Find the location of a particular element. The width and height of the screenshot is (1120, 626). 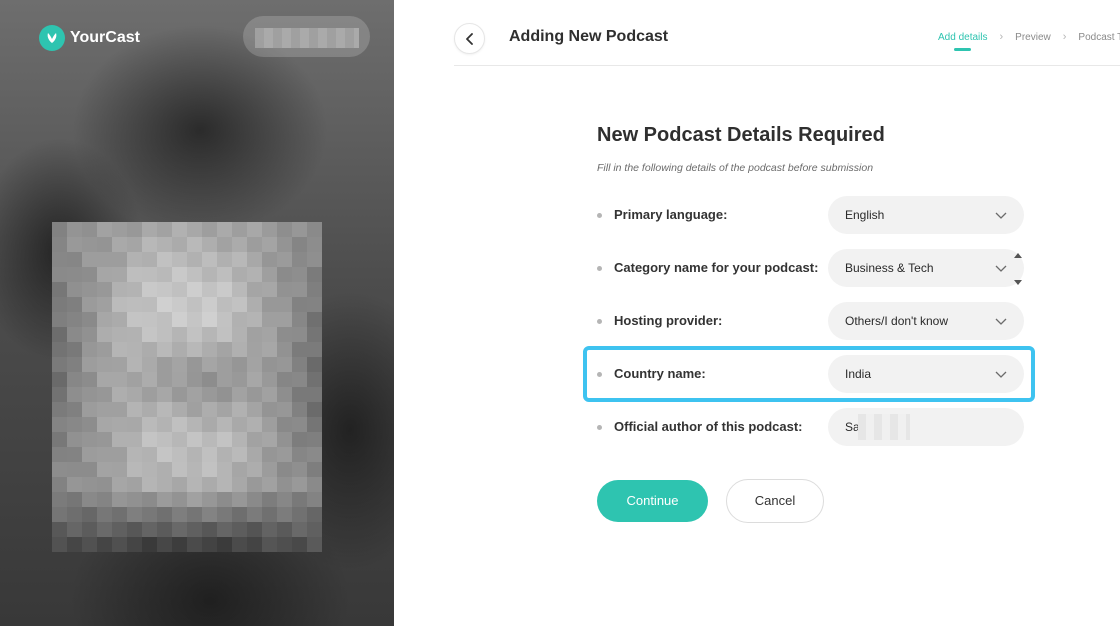

redacted-author-name is located at coordinates (884, 427).